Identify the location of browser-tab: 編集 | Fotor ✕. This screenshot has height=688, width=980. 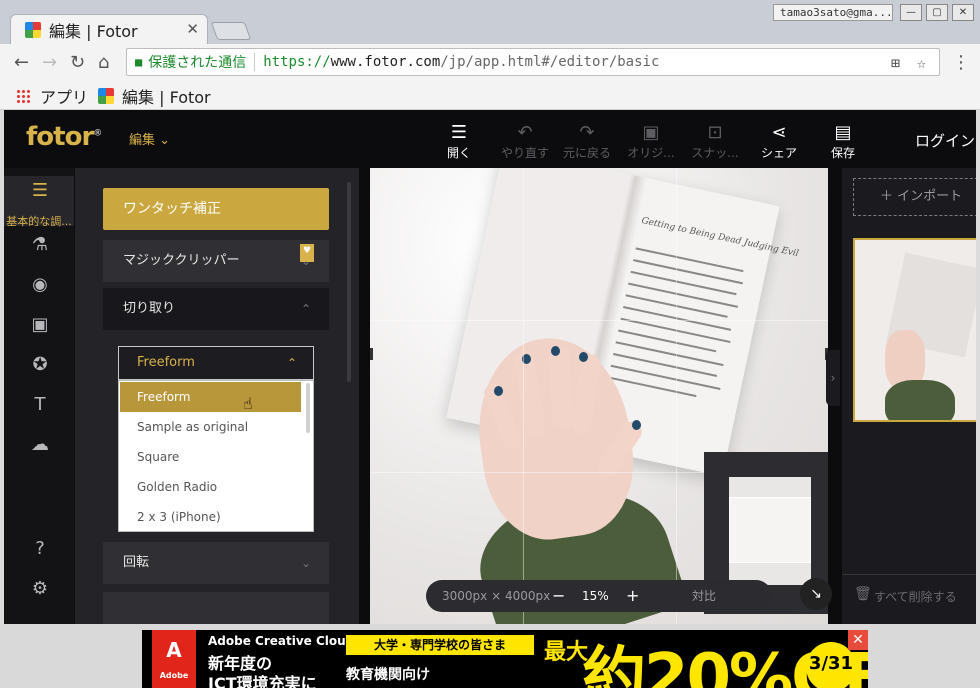
(109, 29).